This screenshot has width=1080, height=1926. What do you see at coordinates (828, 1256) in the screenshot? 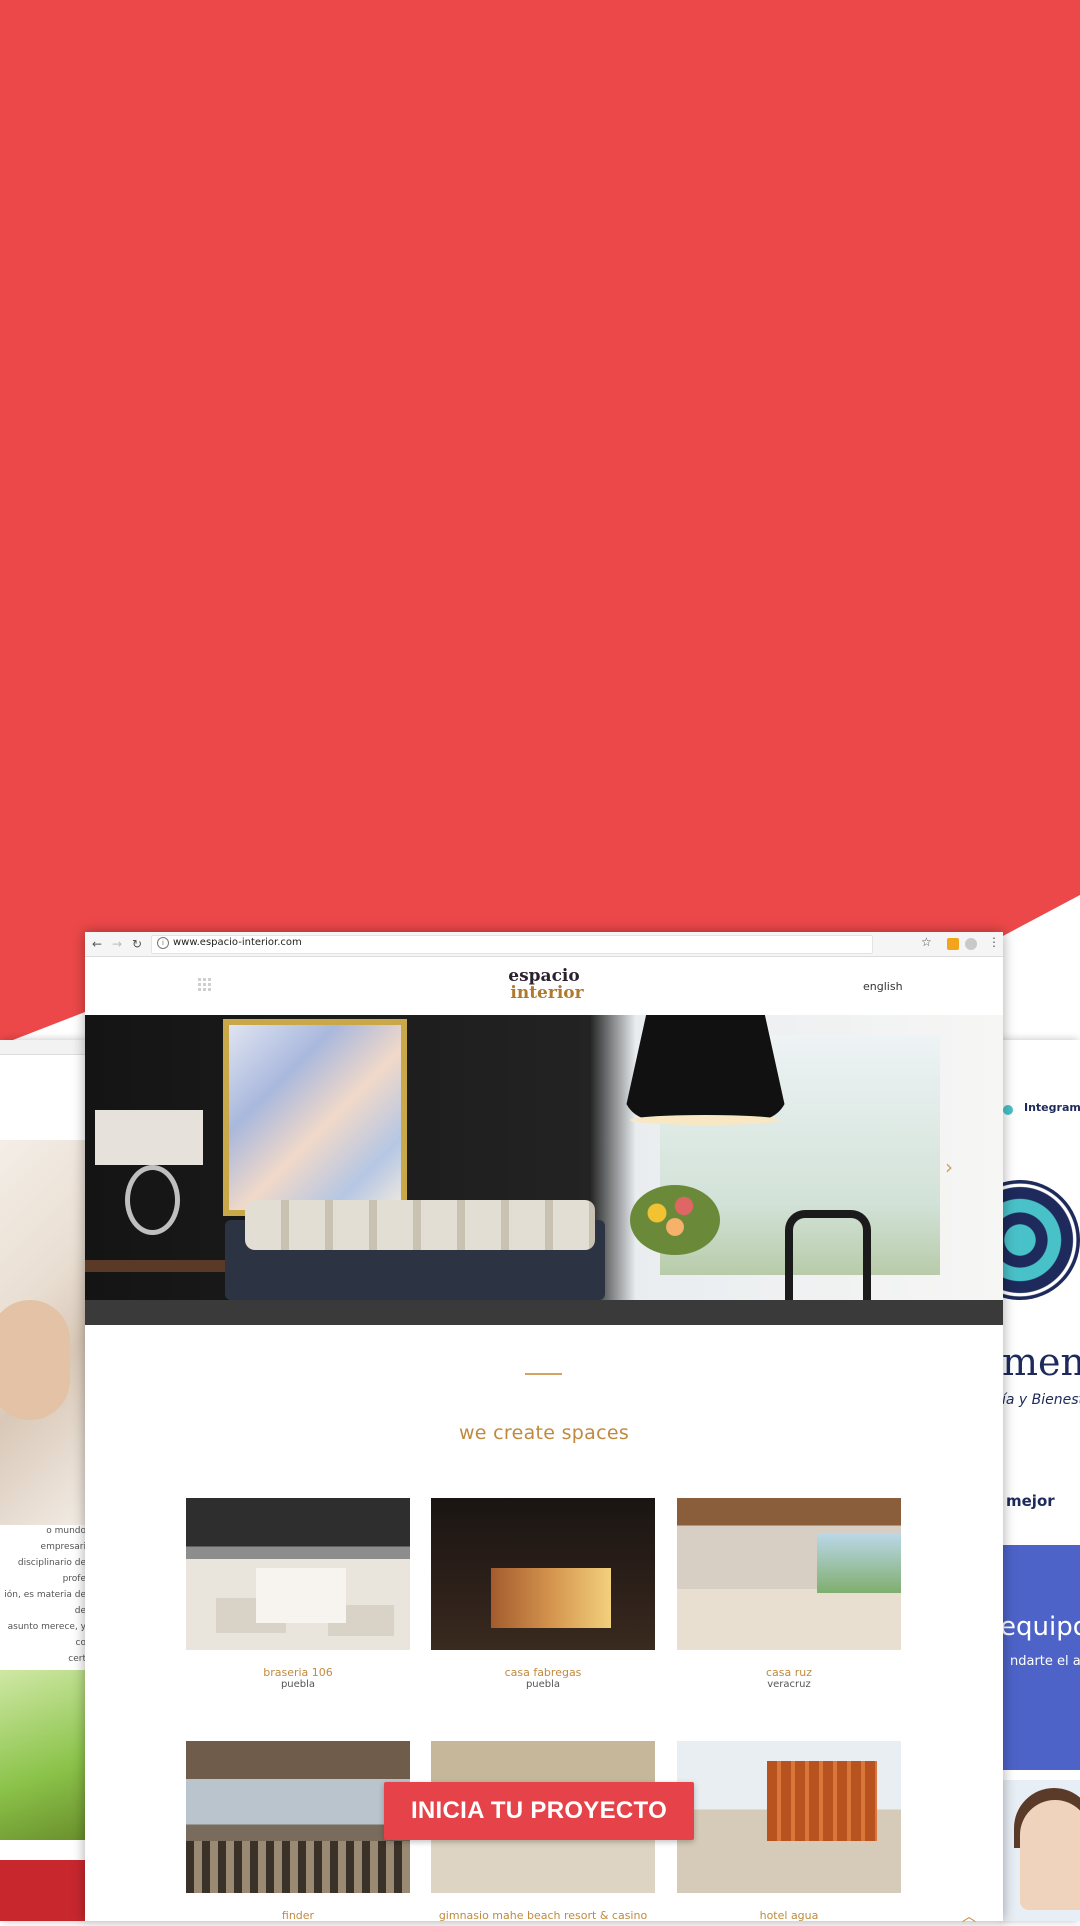
I see `hero-chair` at bounding box center [828, 1256].